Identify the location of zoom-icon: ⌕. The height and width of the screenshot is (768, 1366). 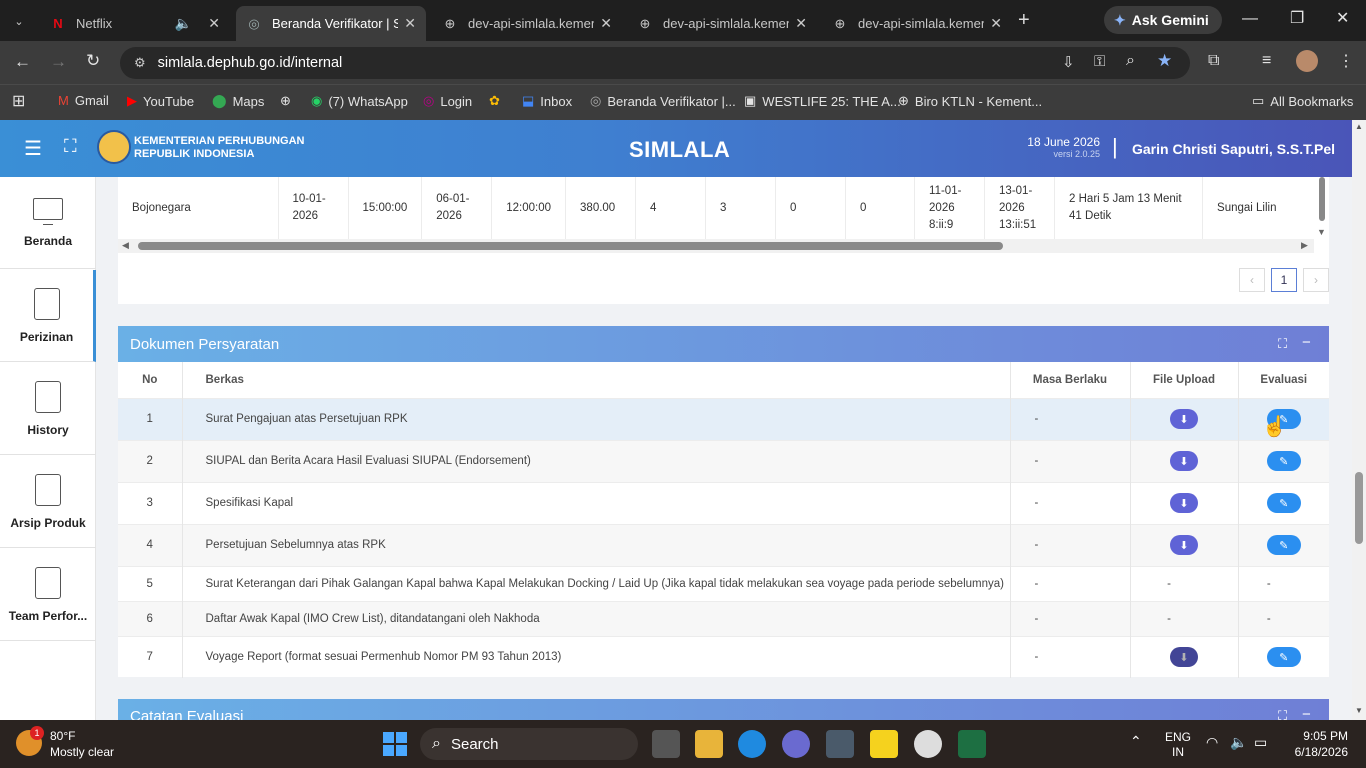
(1130, 61).